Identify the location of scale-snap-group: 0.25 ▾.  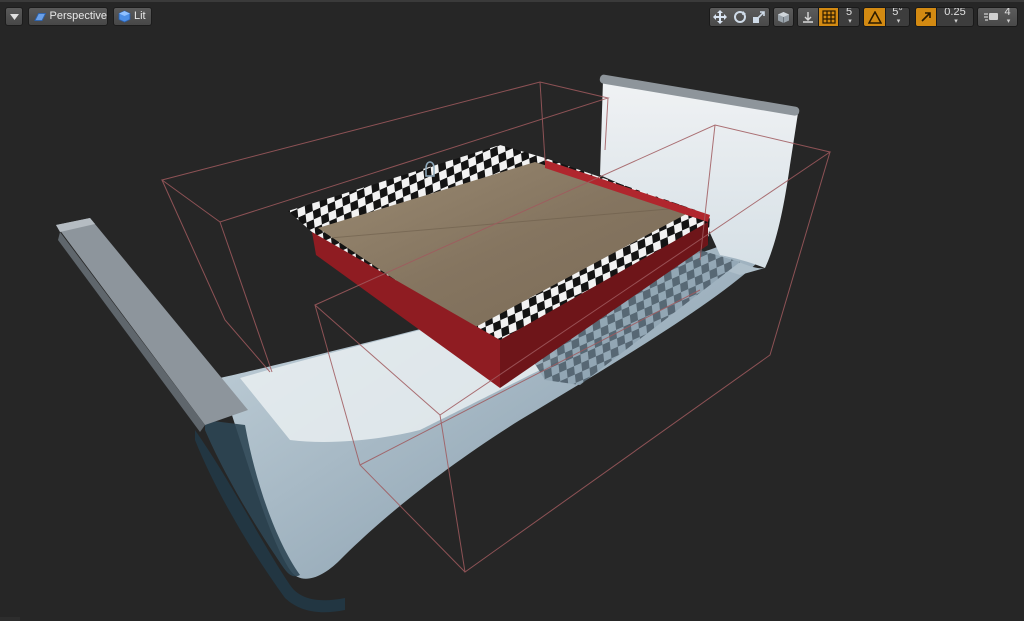
(944, 17).